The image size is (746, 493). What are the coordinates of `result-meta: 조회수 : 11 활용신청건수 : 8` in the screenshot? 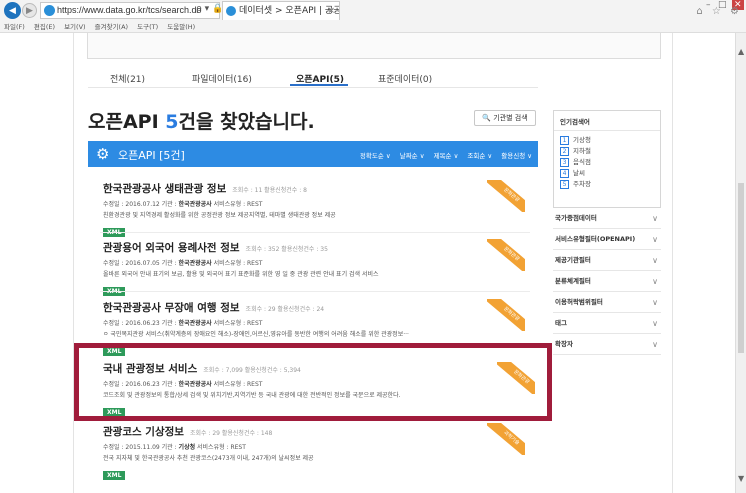 It's located at (269, 190).